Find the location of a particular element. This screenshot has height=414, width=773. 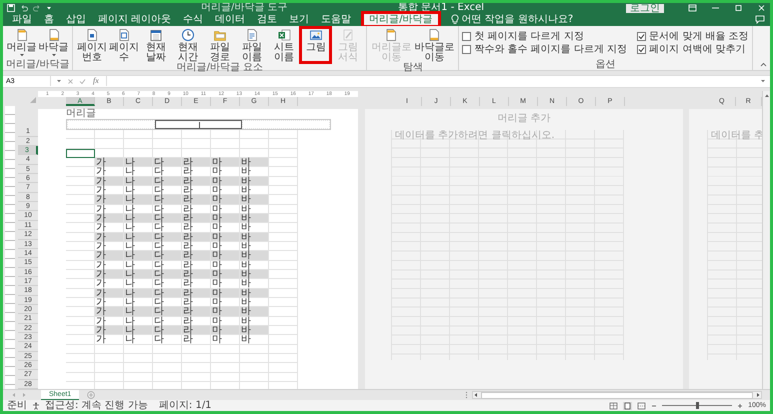

close-icon is located at coordinates (761, 8).